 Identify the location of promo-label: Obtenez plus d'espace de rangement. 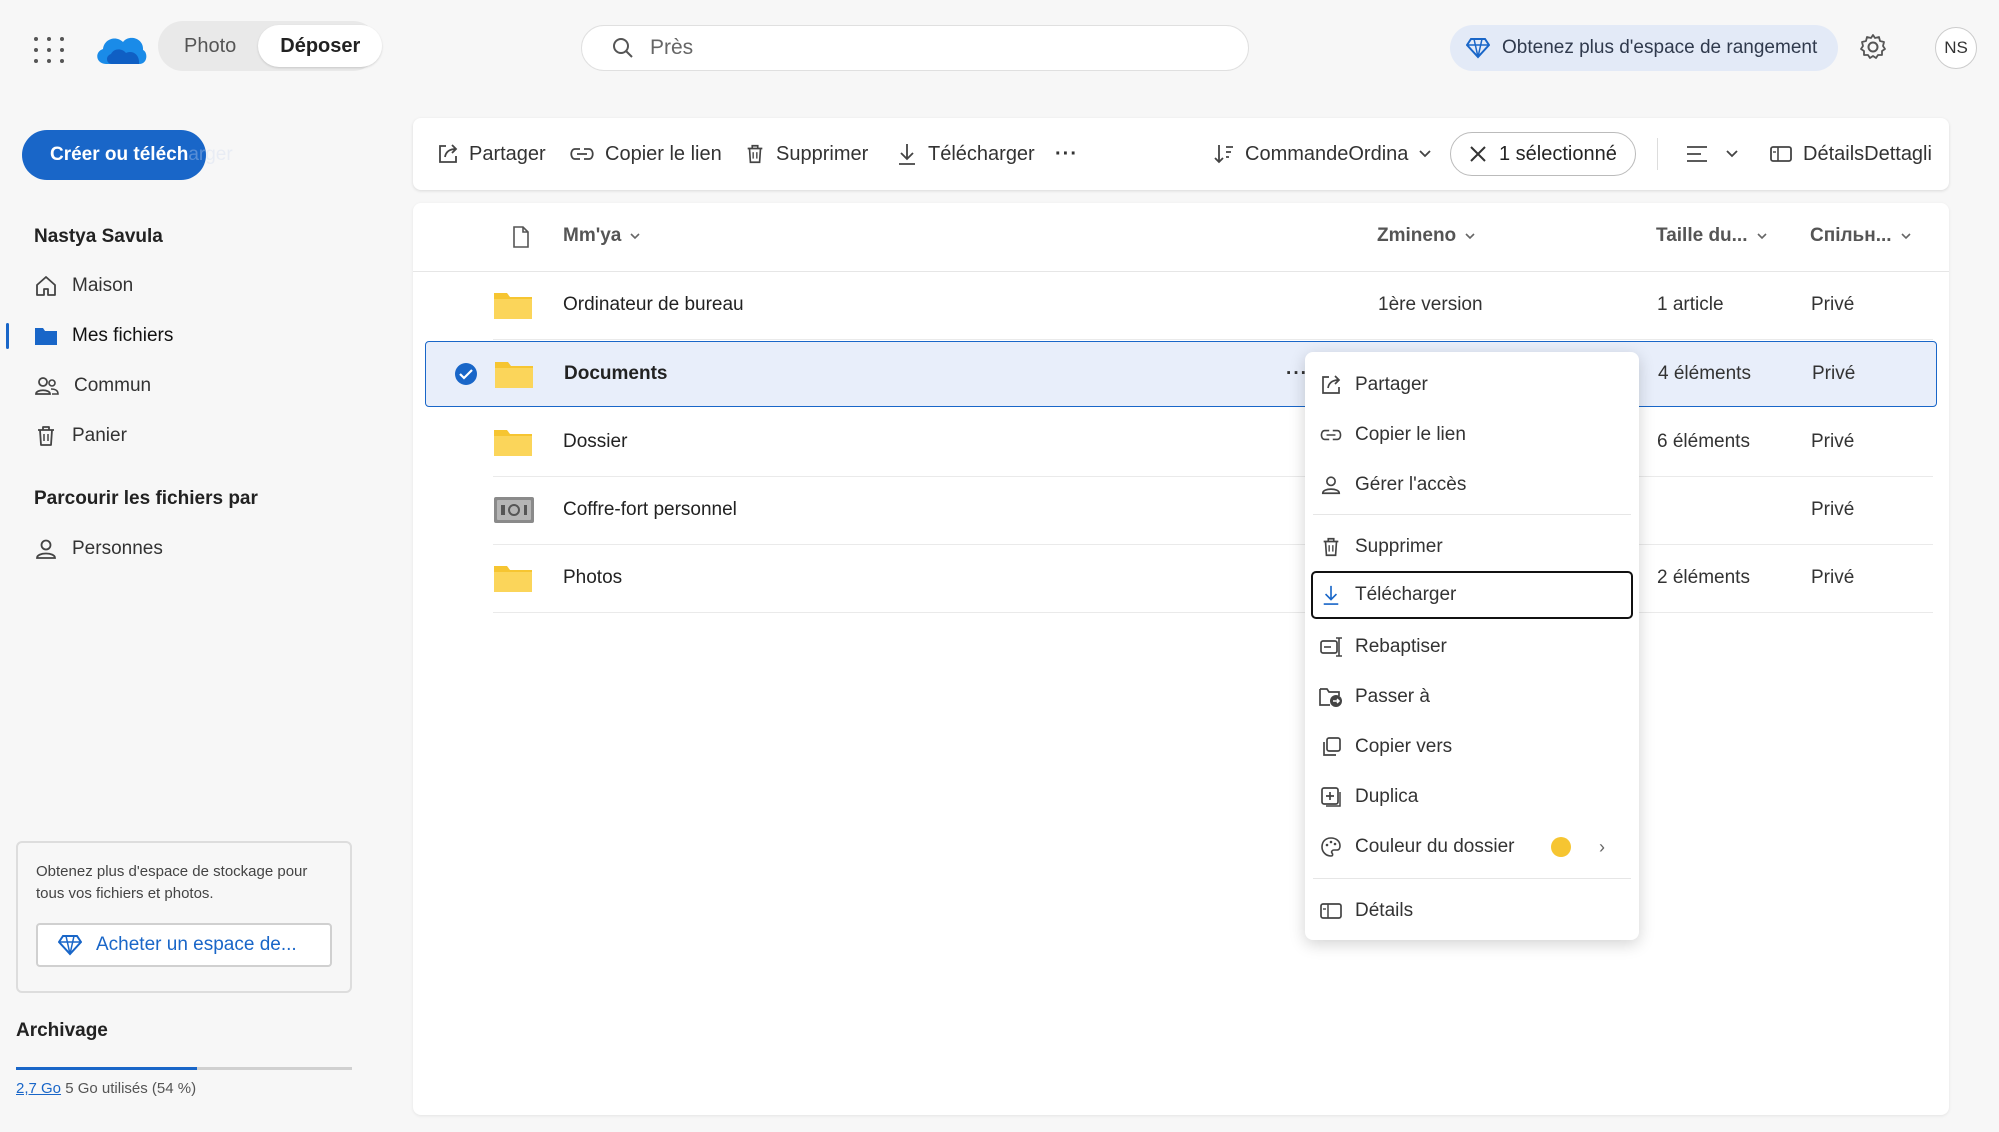
(1660, 47).